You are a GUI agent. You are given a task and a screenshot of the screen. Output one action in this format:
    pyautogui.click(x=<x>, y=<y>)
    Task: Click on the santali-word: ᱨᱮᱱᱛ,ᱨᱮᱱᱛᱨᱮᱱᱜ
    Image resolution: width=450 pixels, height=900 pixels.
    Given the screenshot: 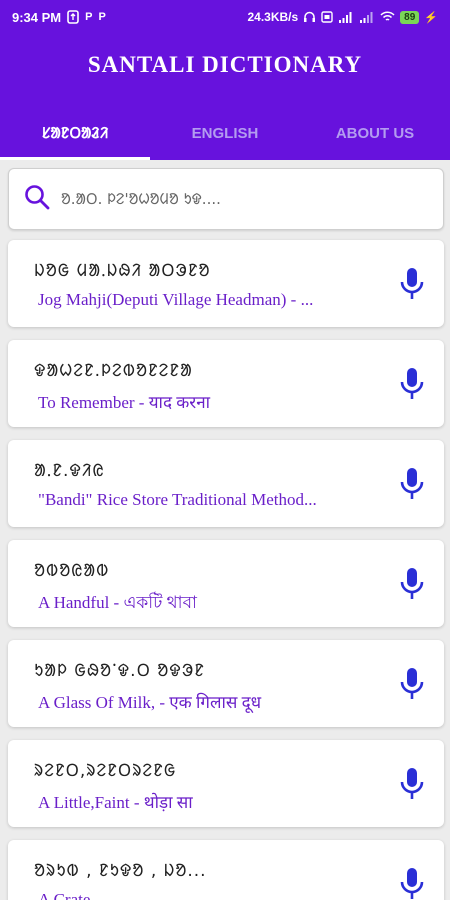 What is the action you would take?
    pyautogui.click(x=105, y=771)
    